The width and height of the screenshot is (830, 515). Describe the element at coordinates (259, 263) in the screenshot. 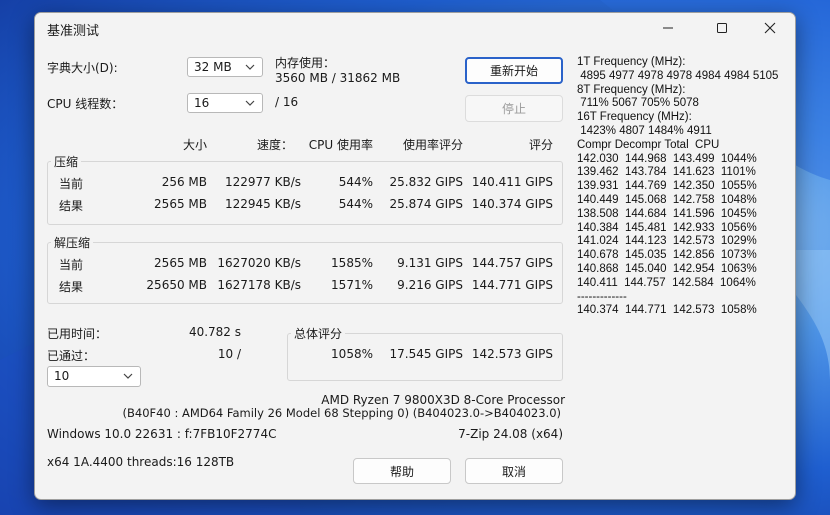

I see `speed-cell: 1627020 KB/s` at that location.